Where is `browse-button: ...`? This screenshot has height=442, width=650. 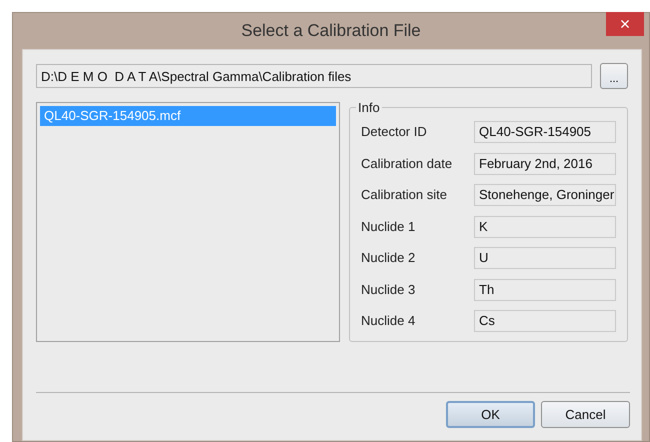
browse-button: ... is located at coordinates (614, 76).